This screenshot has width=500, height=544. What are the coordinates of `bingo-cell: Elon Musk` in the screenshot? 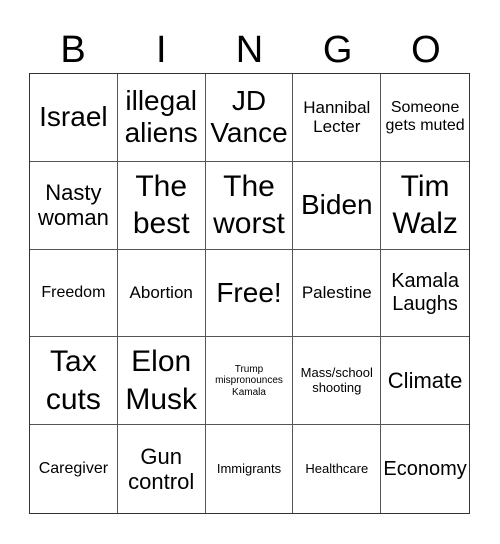 It's located at (161, 381).